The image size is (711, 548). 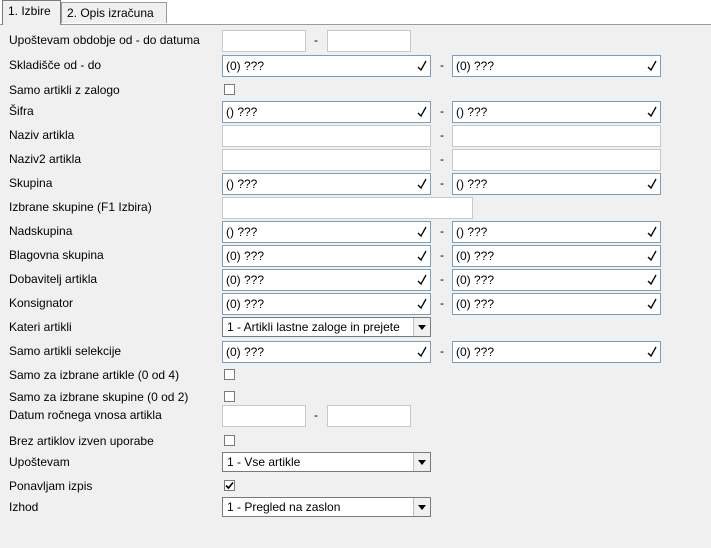 I want to click on selected-groups-only-checkbox, so click(x=229, y=396).